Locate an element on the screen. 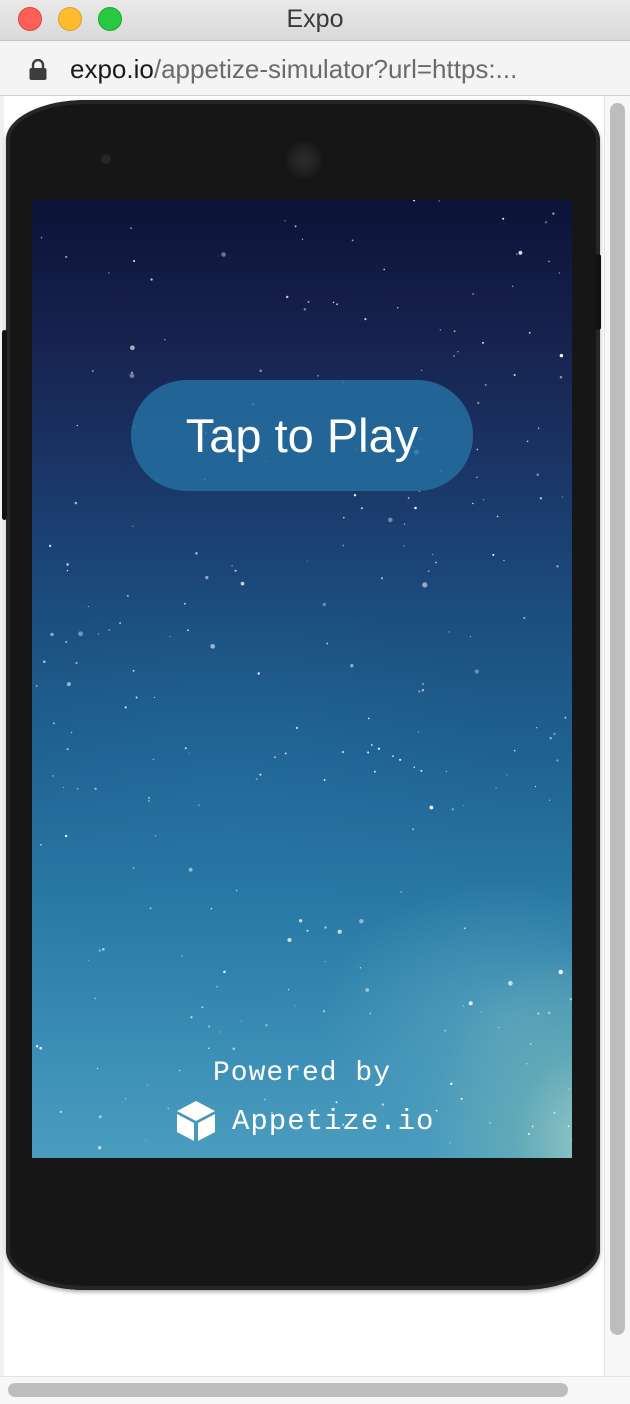 This screenshot has height=1404, width=630. window-title: Expo is located at coordinates (315, 19).